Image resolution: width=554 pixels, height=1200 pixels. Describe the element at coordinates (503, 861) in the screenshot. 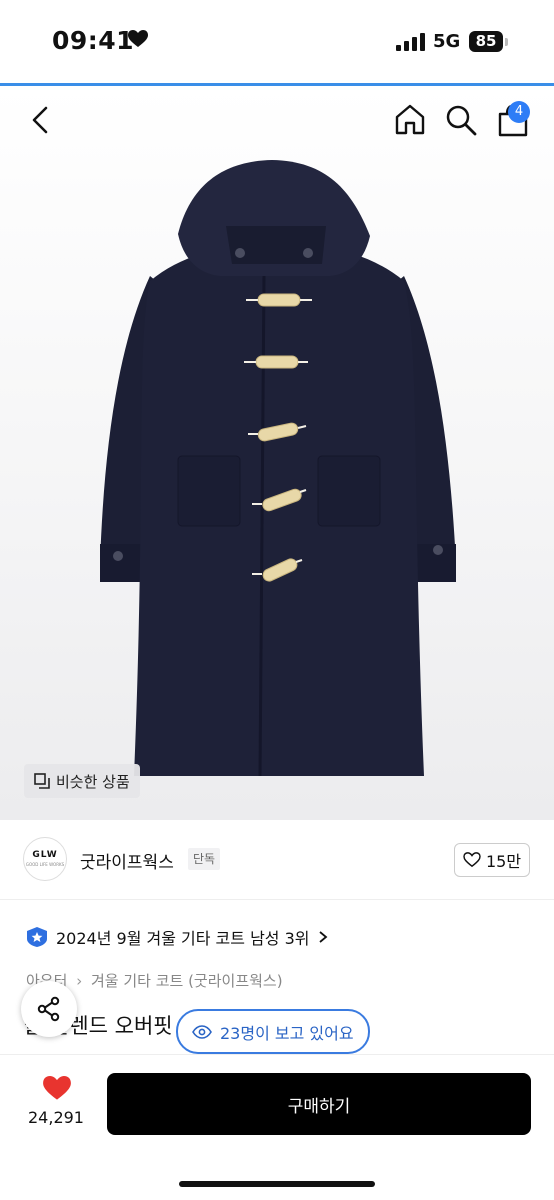

I see `brand-like-count: 15만` at that location.